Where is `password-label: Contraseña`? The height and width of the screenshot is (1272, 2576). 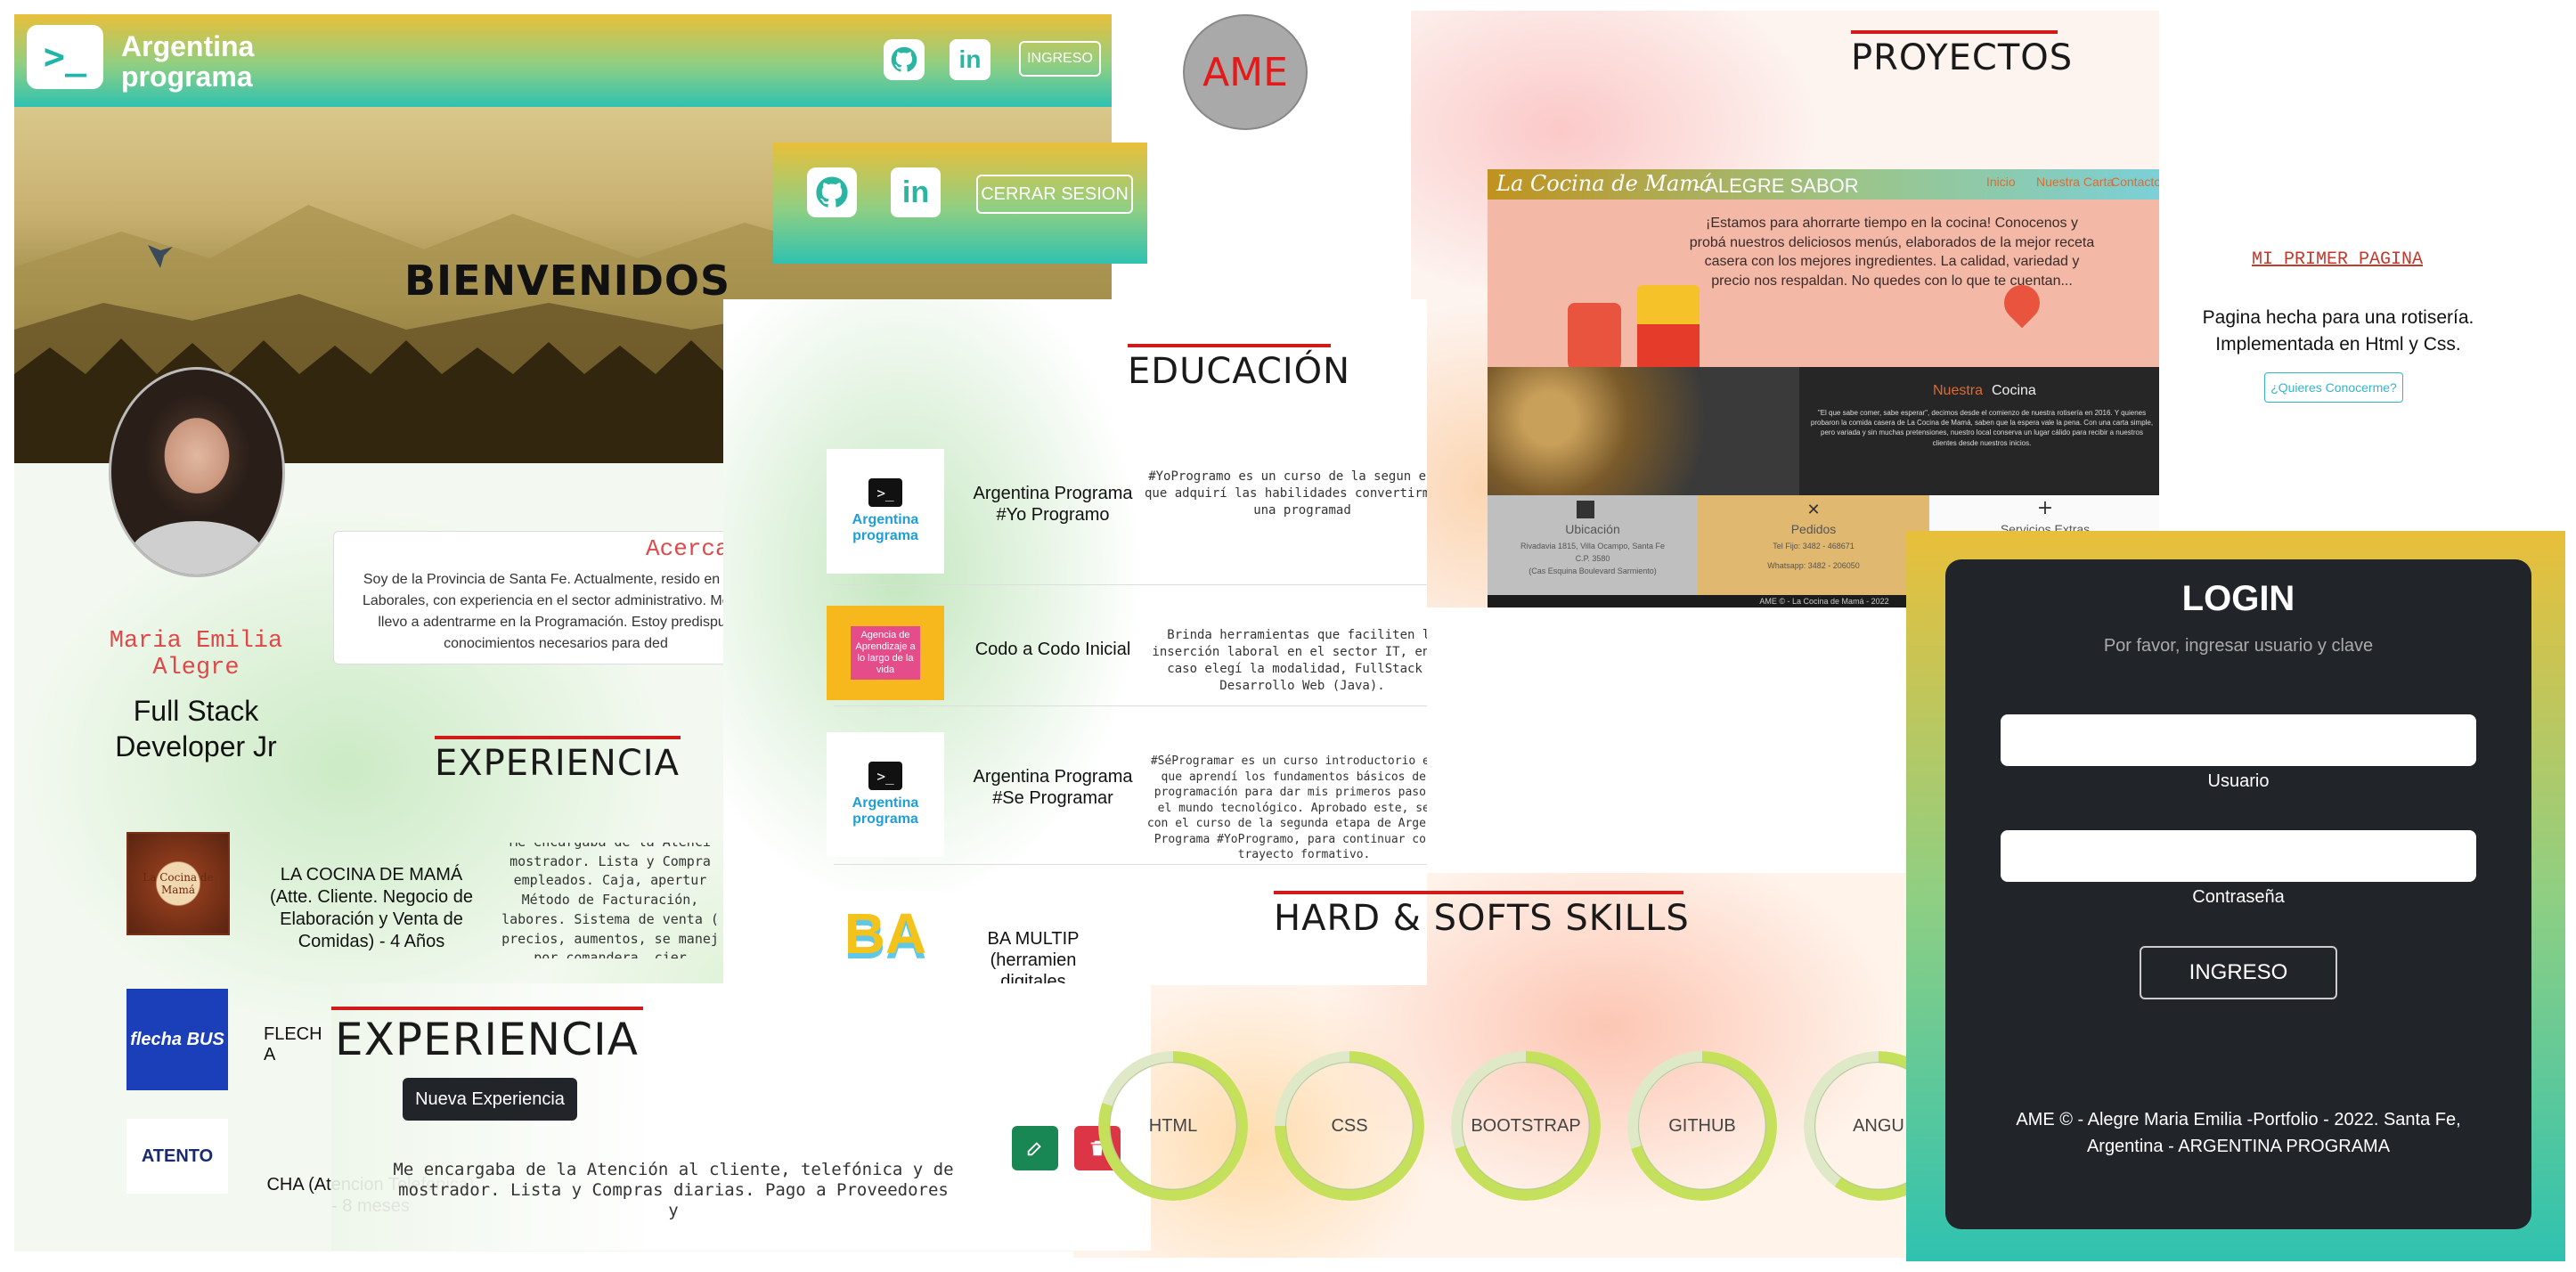 password-label: Contraseña is located at coordinates (2238, 897).